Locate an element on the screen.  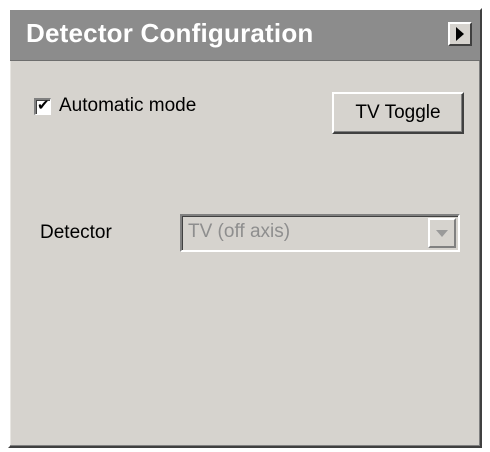
automatic-mode-label: Automatic mode is located at coordinates (127, 106).